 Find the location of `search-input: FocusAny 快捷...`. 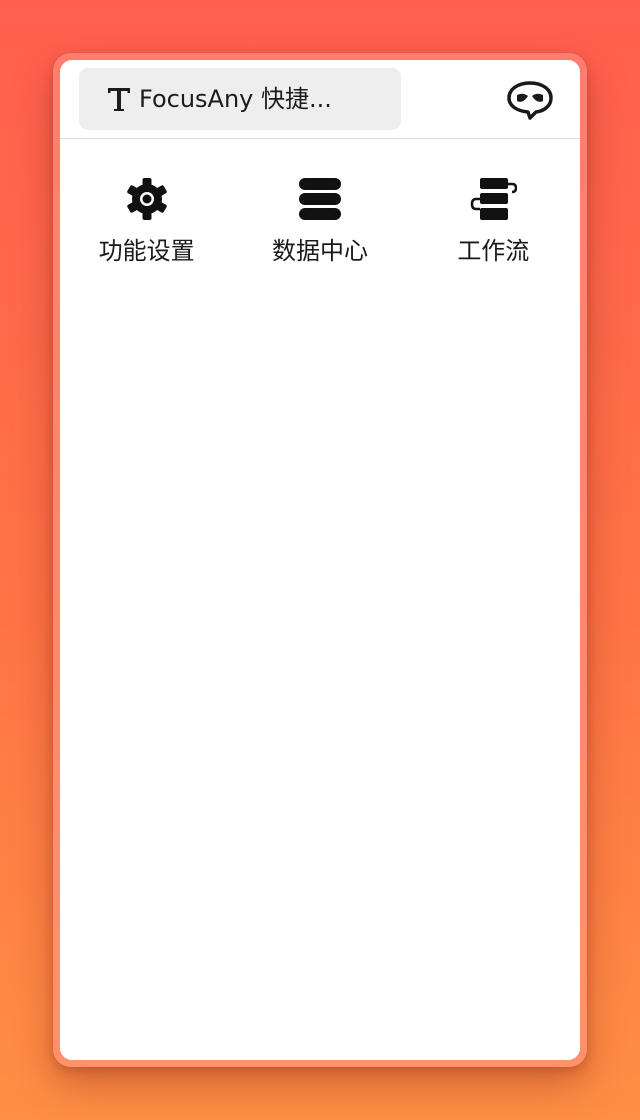

search-input: FocusAny 快捷... is located at coordinates (240, 99).